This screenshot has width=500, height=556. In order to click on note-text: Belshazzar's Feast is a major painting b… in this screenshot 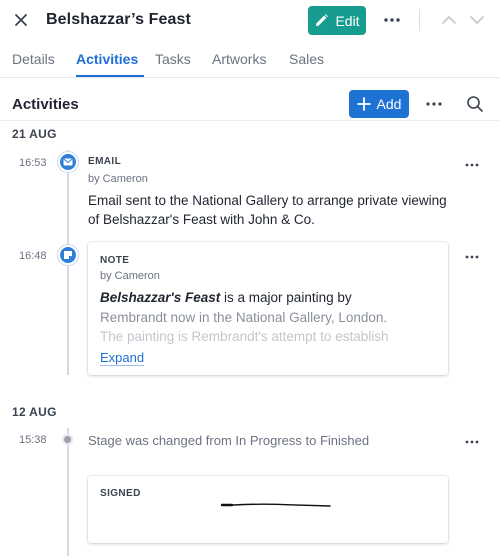, I will do `click(260, 317)`.